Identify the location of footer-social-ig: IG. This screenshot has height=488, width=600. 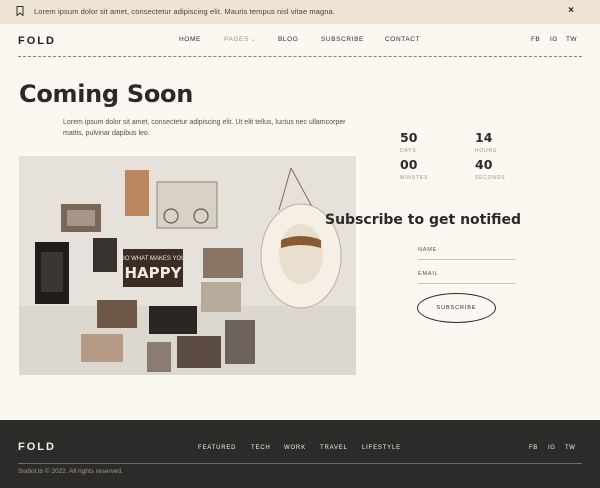
(552, 448).